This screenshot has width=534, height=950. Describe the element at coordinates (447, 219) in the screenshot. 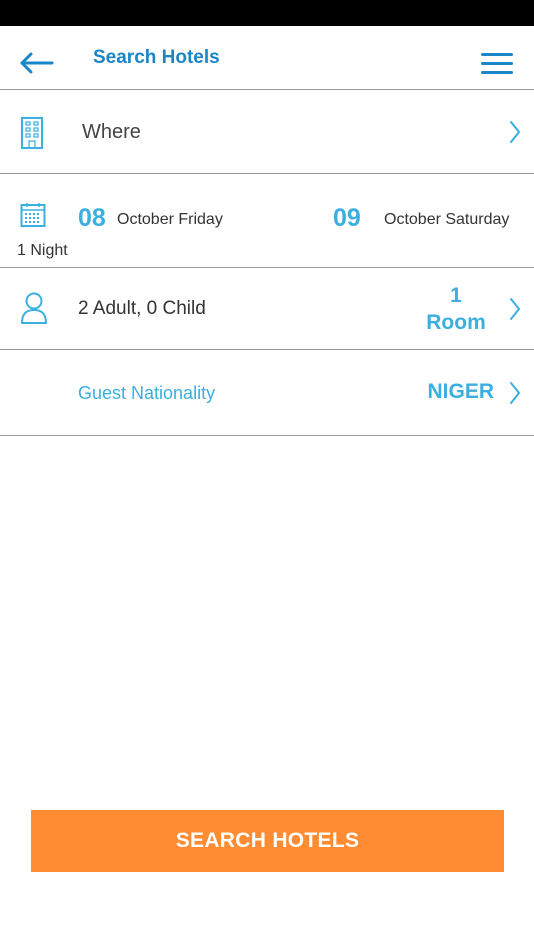

I see `check-out-text: October Saturday` at that location.